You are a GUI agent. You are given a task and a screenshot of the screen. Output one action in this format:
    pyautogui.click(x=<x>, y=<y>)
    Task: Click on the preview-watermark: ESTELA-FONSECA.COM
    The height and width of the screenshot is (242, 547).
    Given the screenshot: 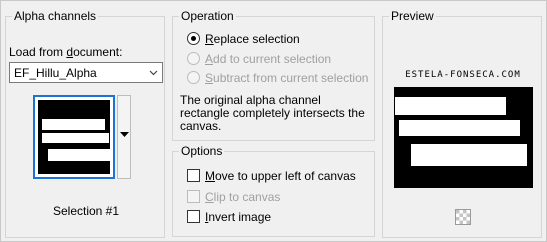 What is the action you would take?
    pyautogui.click(x=463, y=75)
    